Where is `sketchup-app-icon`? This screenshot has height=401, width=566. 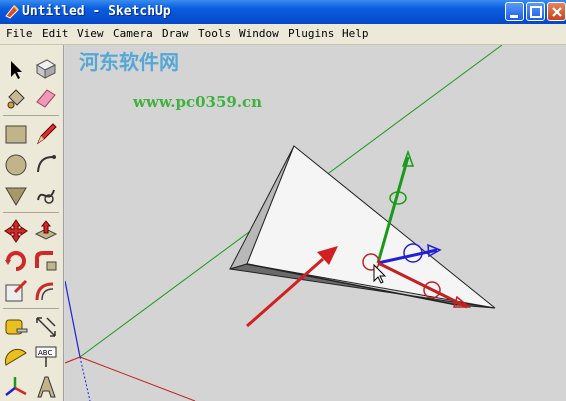
sketchup-app-icon is located at coordinates (12, 12).